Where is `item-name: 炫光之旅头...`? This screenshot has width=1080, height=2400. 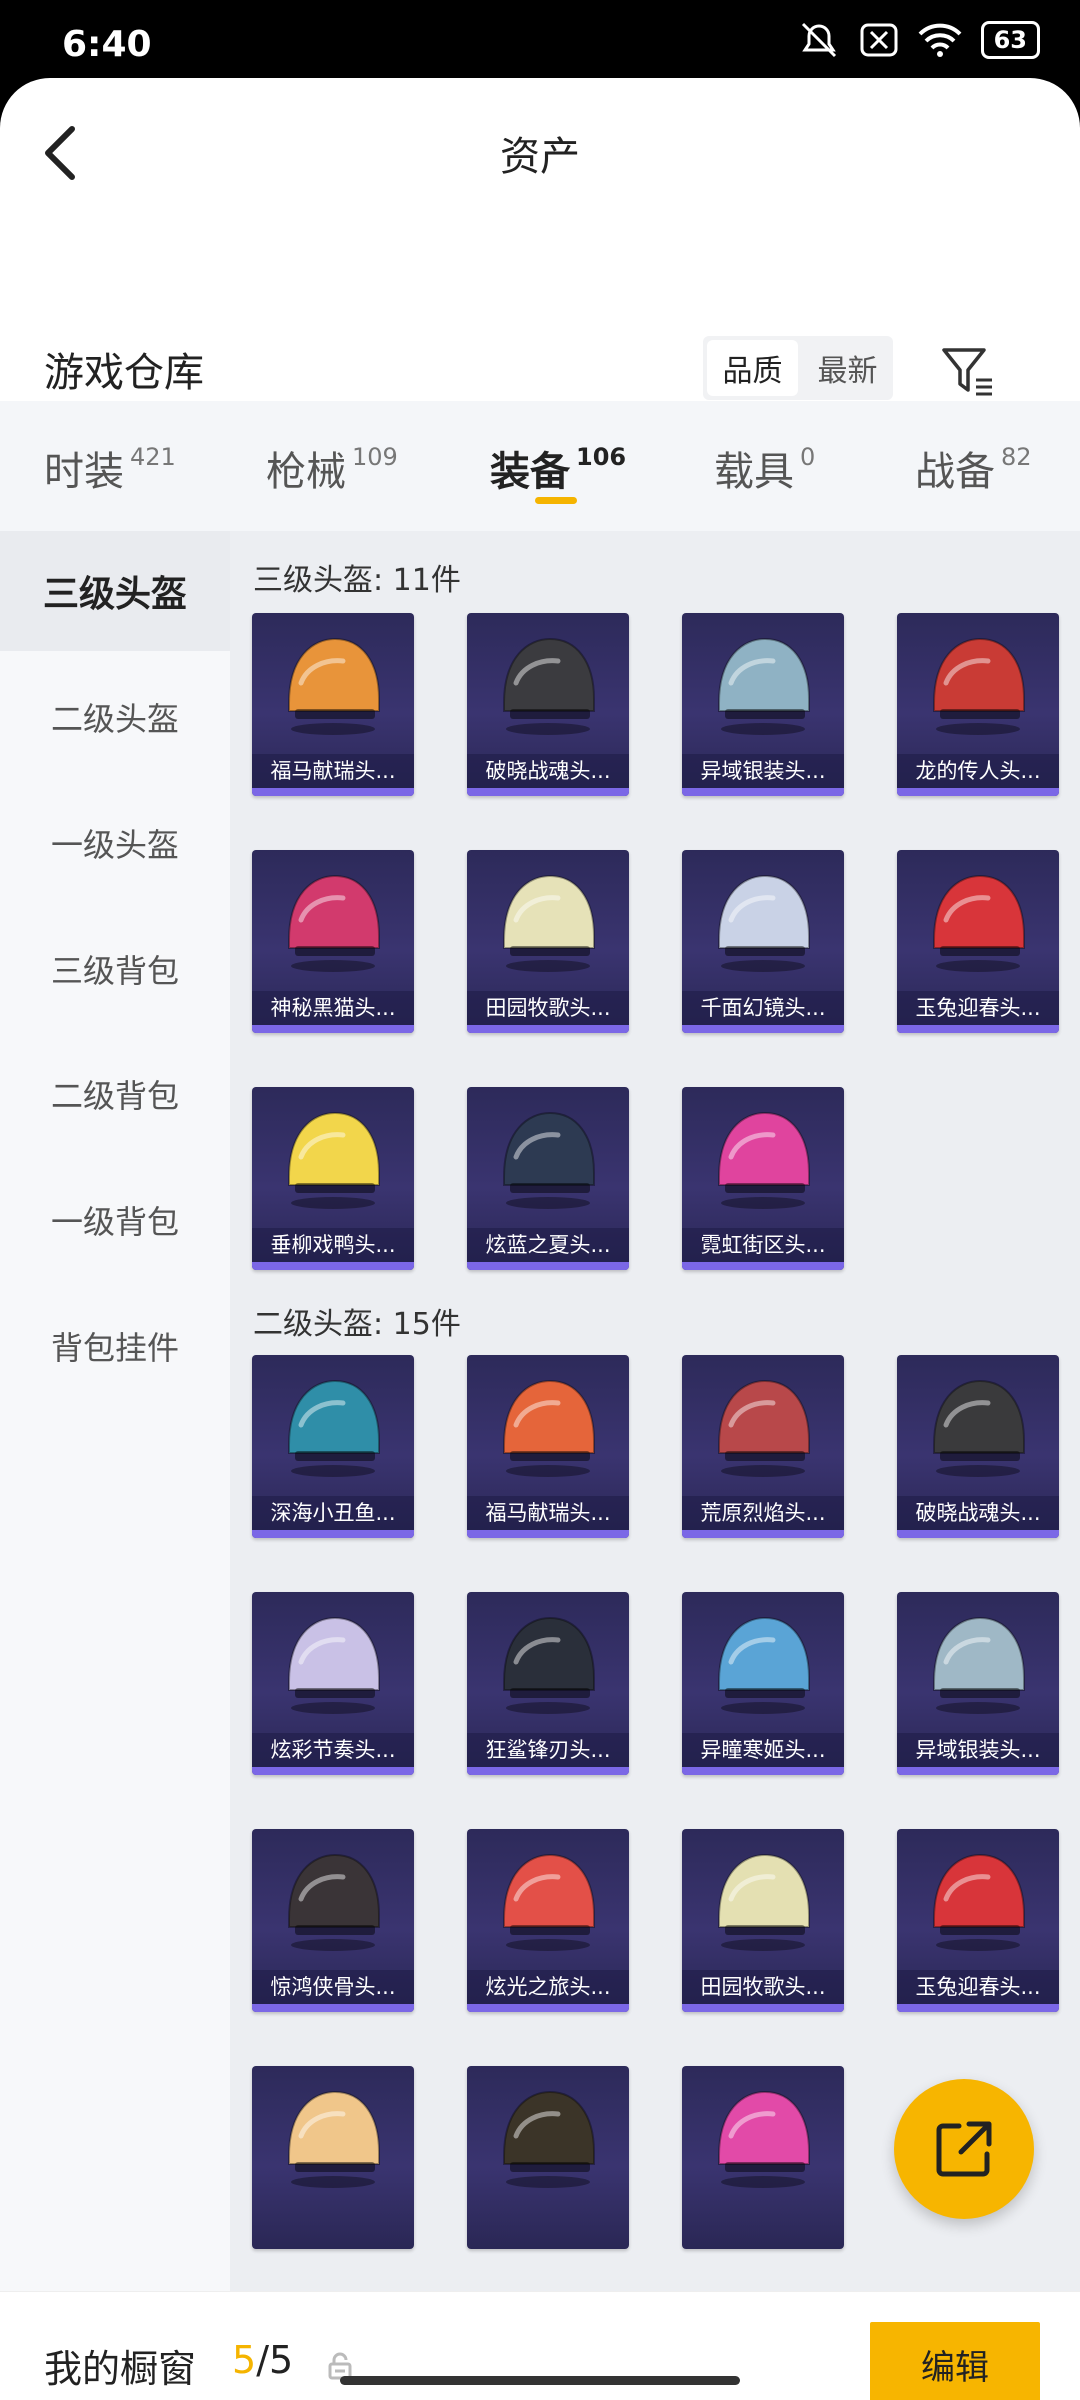
item-name: 炫光之旅头... is located at coordinates (548, 1987).